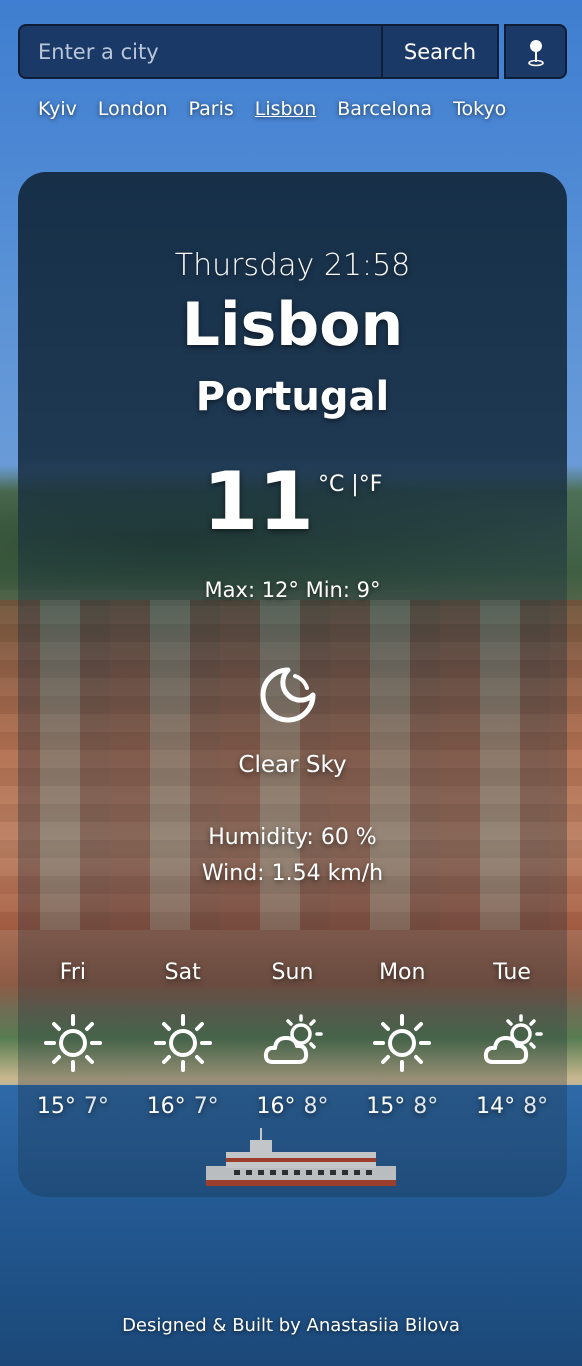 The image size is (582, 1366). I want to click on forecast-day-name: Fri, so click(72, 972).